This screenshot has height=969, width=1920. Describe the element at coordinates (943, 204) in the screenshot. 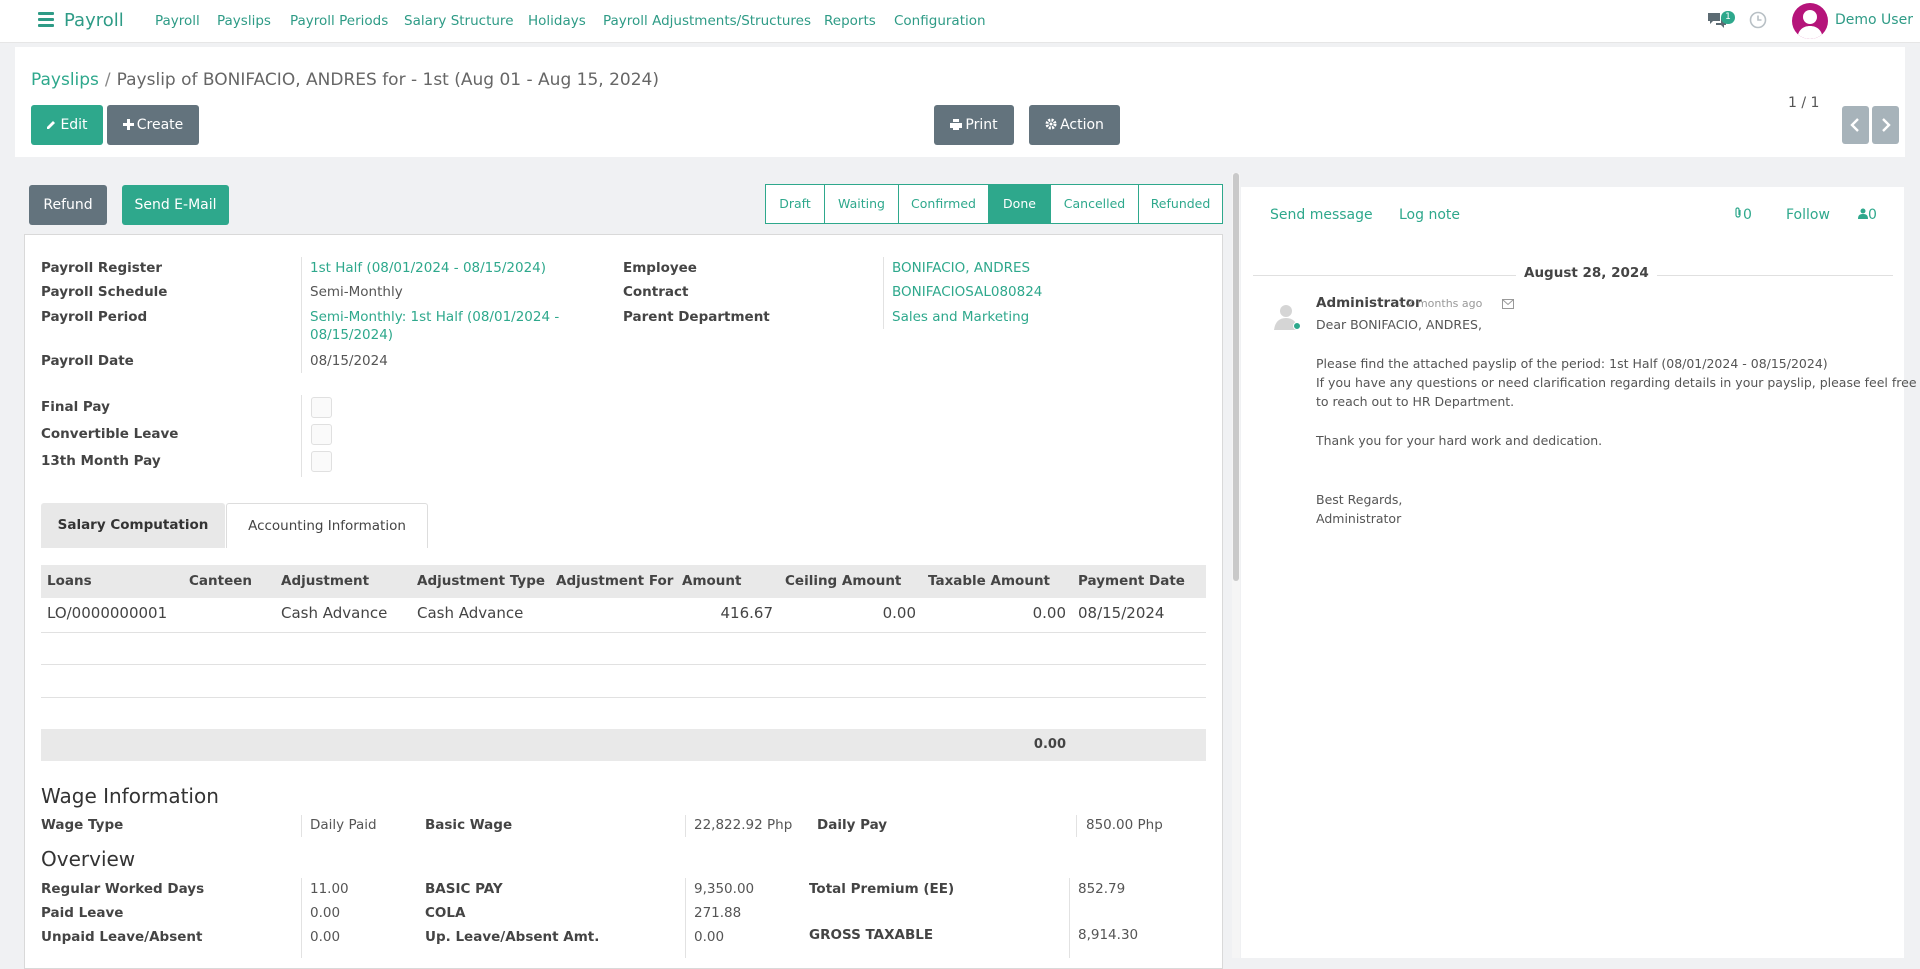

I see `stage-confirmed: Confirmed` at that location.